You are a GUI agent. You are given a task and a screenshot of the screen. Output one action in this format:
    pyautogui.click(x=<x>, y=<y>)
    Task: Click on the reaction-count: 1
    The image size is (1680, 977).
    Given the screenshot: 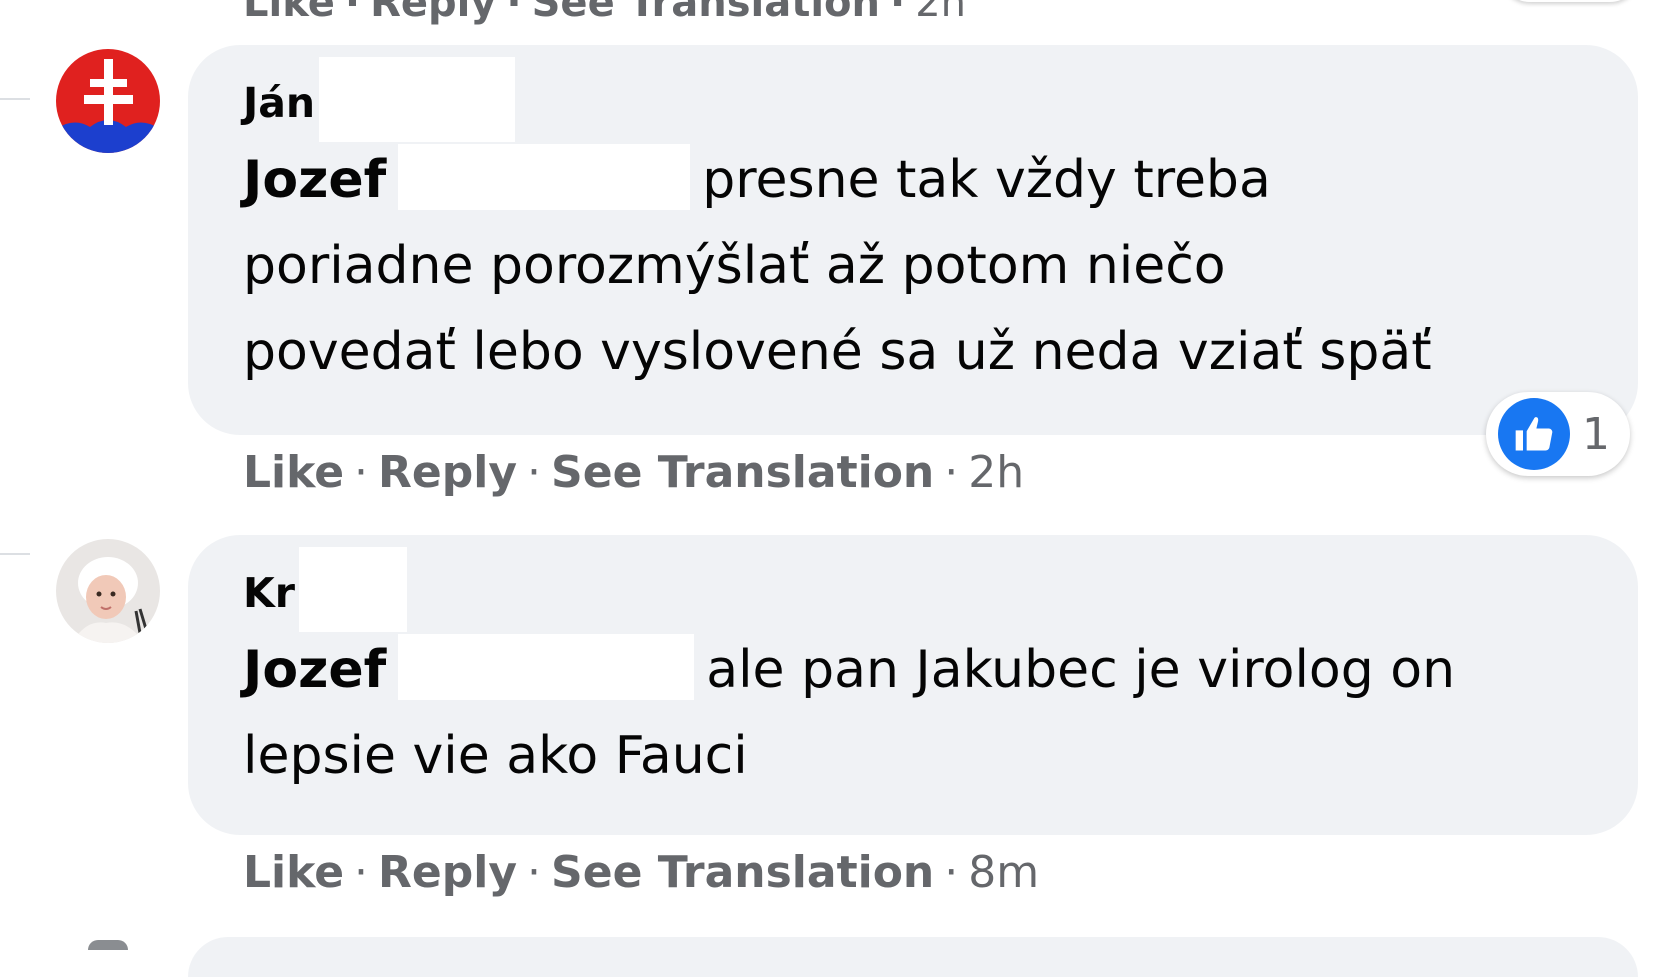 What is the action you would take?
    pyautogui.click(x=1596, y=434)
    